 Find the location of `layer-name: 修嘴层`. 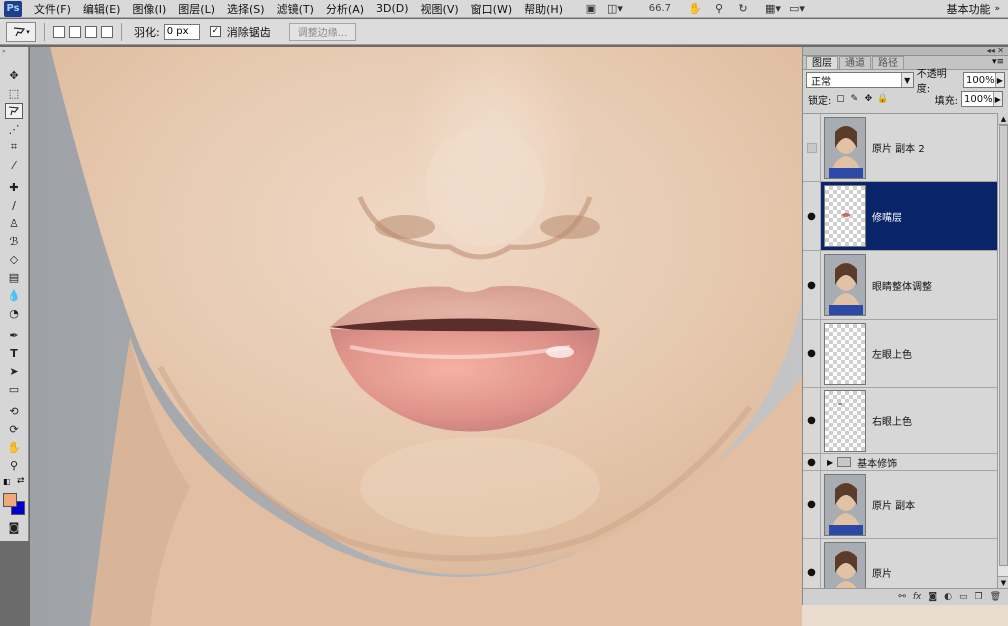

layer-name: 修嘴层 is located at coordinates (887, 216).